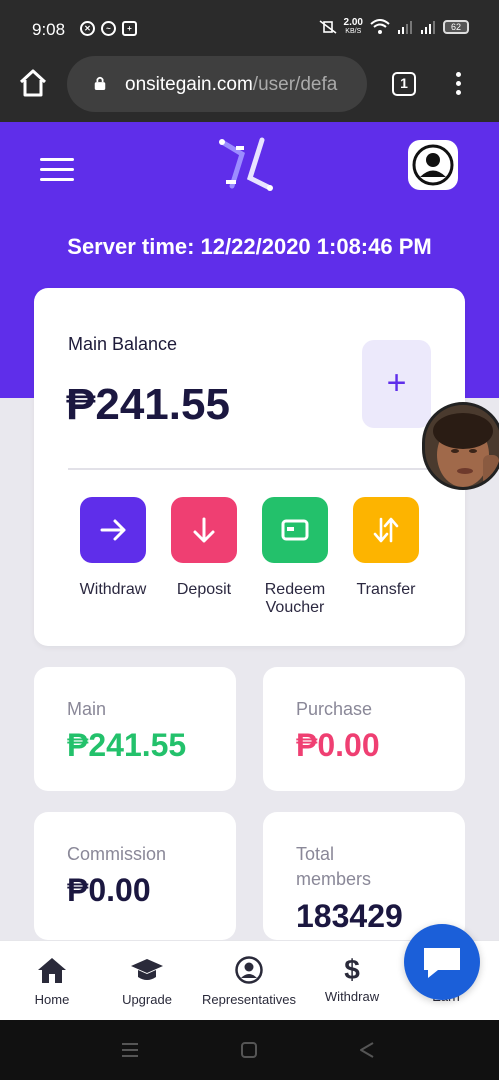 The height and width of the screenshot is (1080, 499). Describe the element at coordinates (334, 709) in the screenshot. I see `purchase-stat-label: Purchase` at that location.